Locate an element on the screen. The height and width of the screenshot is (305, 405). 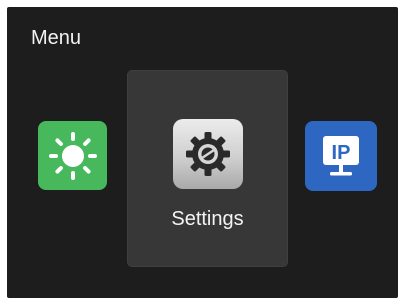
brightness-app-tile is located at coordinates (72, 155).